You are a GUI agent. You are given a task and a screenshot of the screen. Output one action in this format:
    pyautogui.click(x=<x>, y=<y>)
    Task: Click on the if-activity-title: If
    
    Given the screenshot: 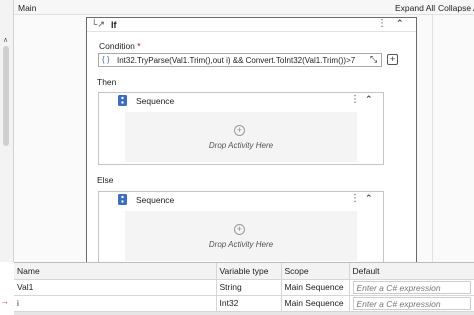 What is the action you would take?
    pyautogui.click(x=114, y=25)
    